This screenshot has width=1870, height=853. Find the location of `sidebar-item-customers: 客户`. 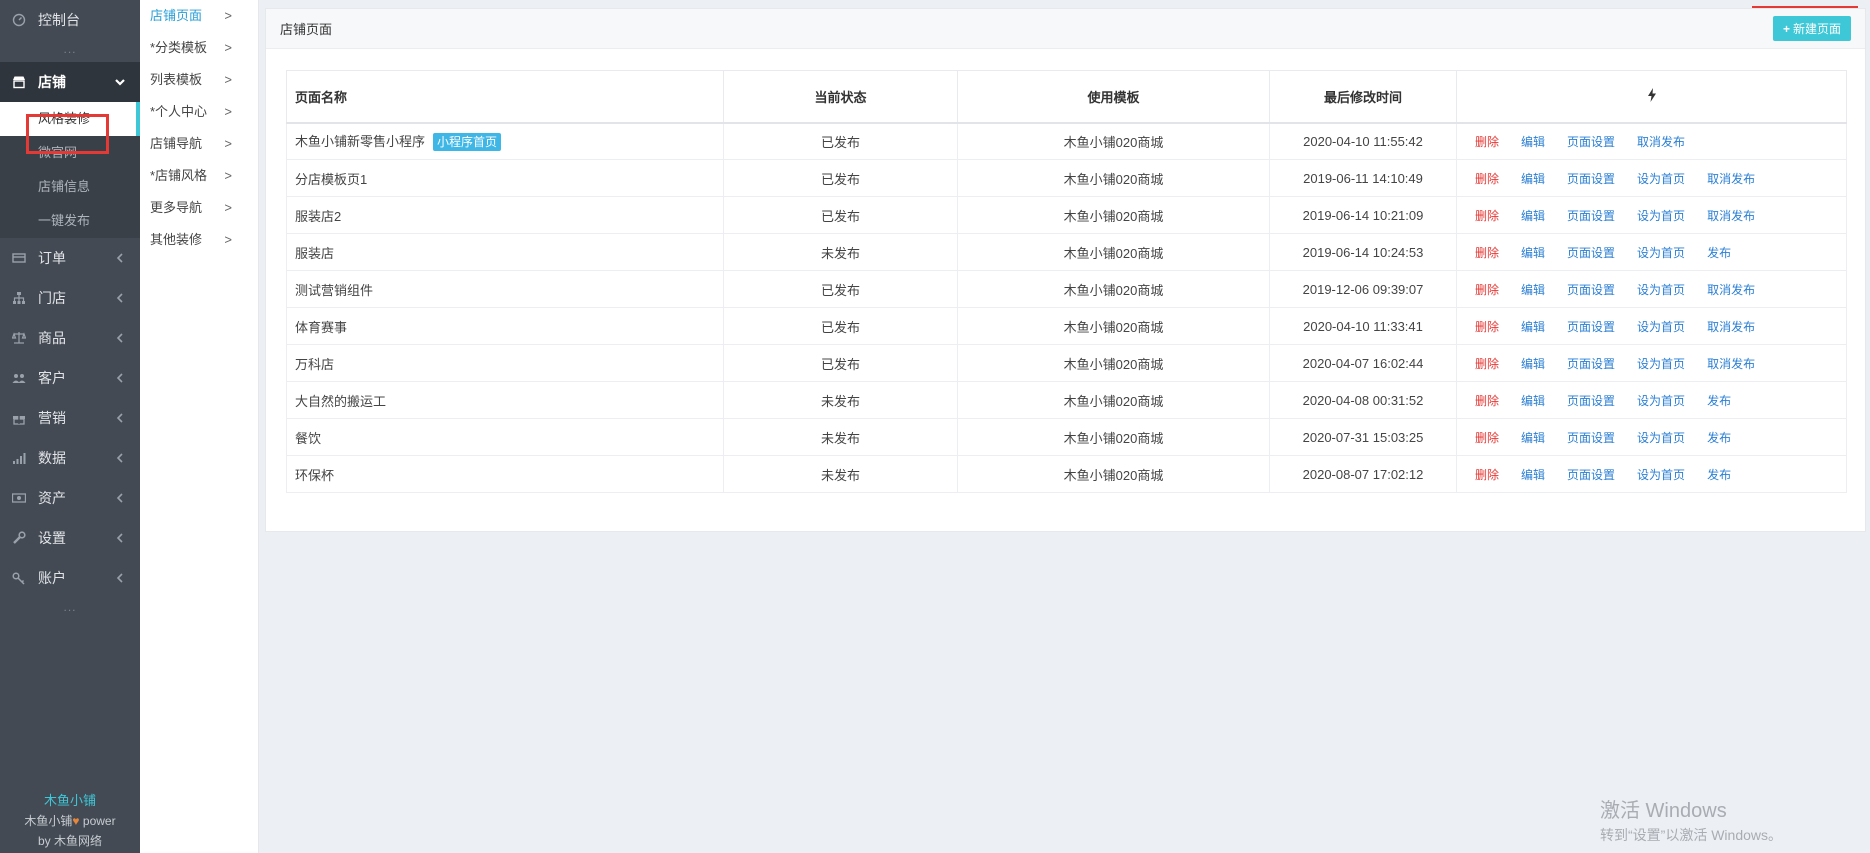

sidebar-item-customers: 客户 is located at coordinates (70, 378).